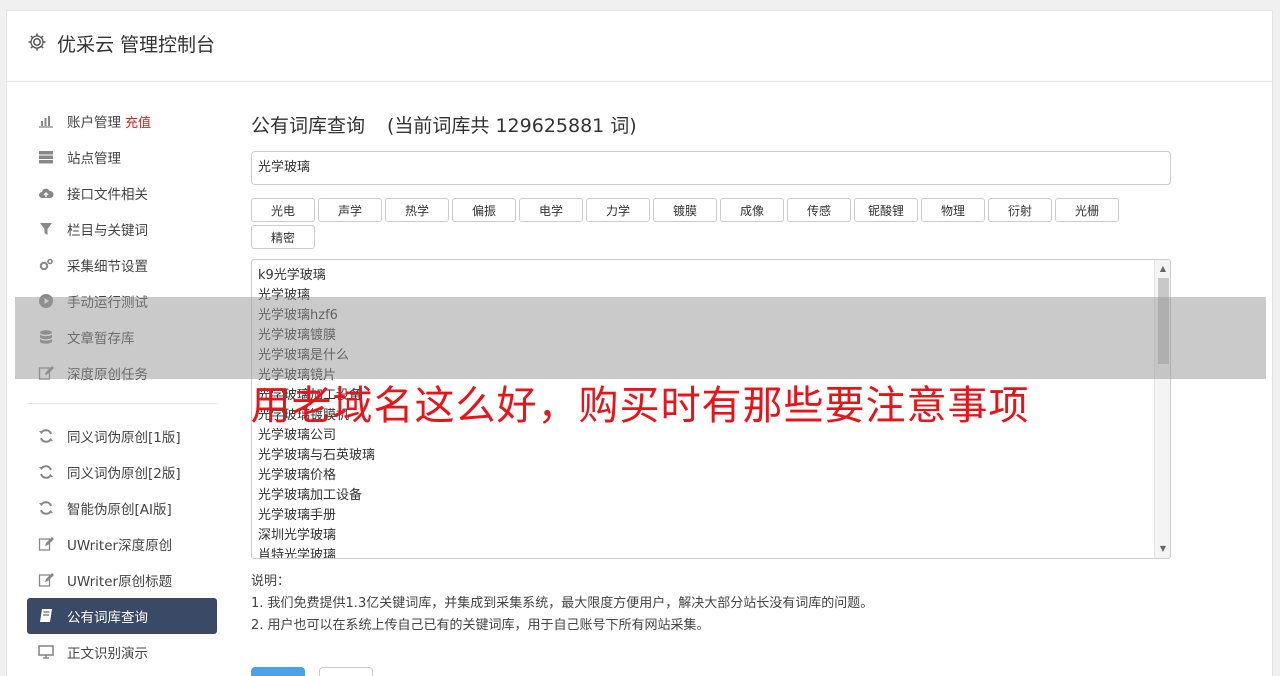  I want to click on result-item: 光学玻璃手册, so click(297, 515).